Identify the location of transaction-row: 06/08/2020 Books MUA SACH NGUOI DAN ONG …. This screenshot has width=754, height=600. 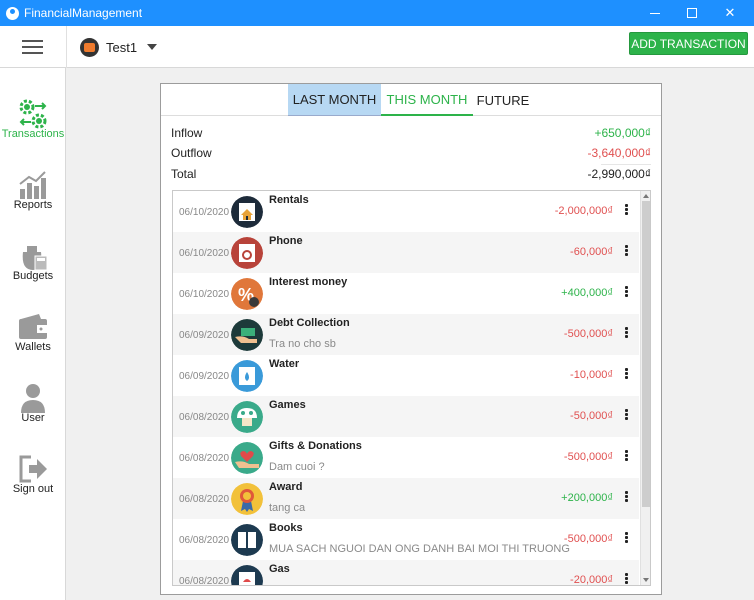
(406, 539).